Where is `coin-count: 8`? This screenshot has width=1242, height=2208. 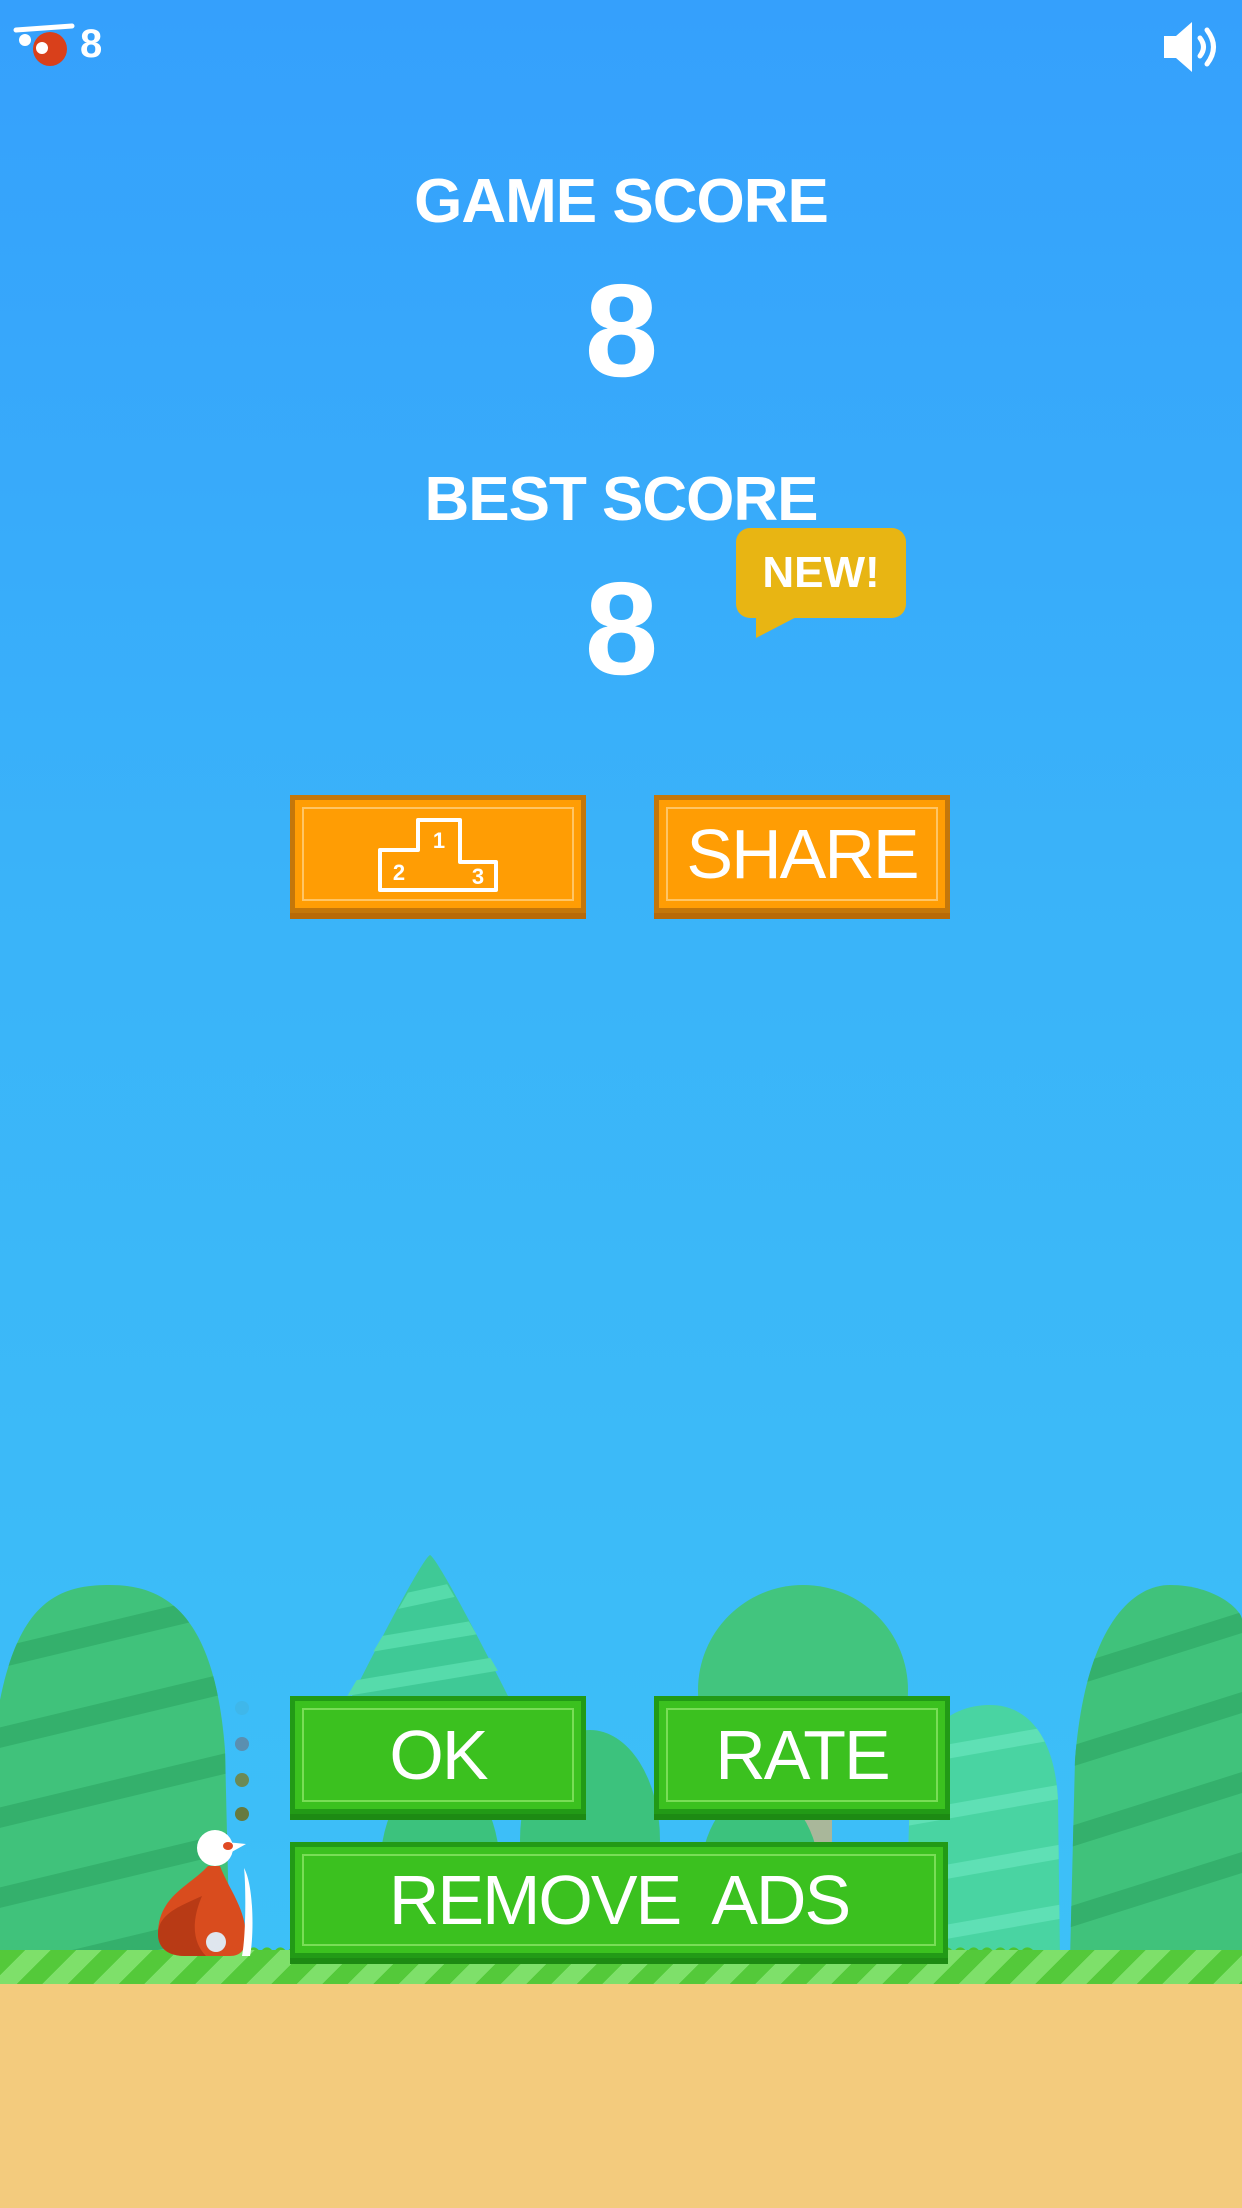 coin-count: 8 is located at coordinates (91, 44).